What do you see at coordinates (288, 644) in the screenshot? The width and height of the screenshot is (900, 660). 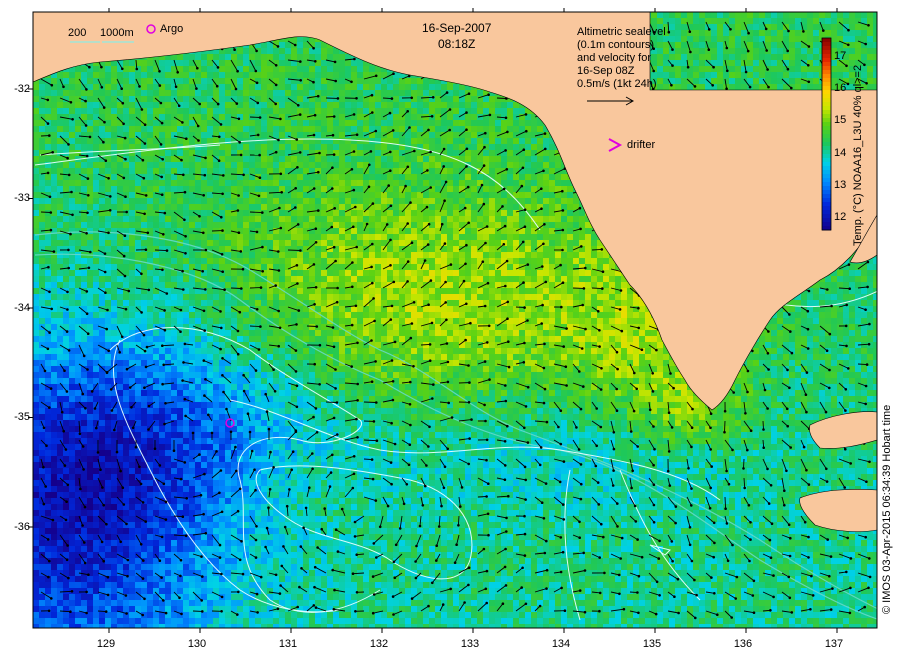 I see `x-tick-label: 131` at bounding box center [288, 644].